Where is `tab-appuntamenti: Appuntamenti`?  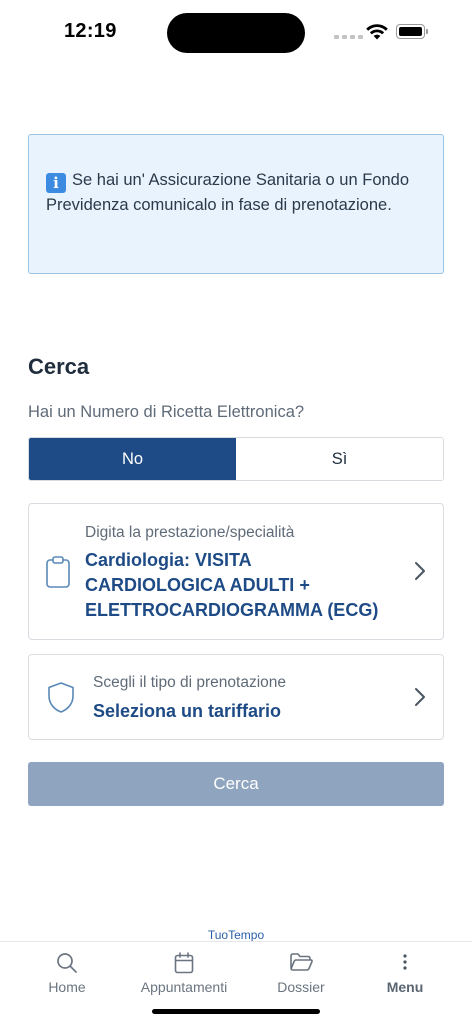
tab-appuntamenti: Appuntamenti is located at coordinates (184, 972).